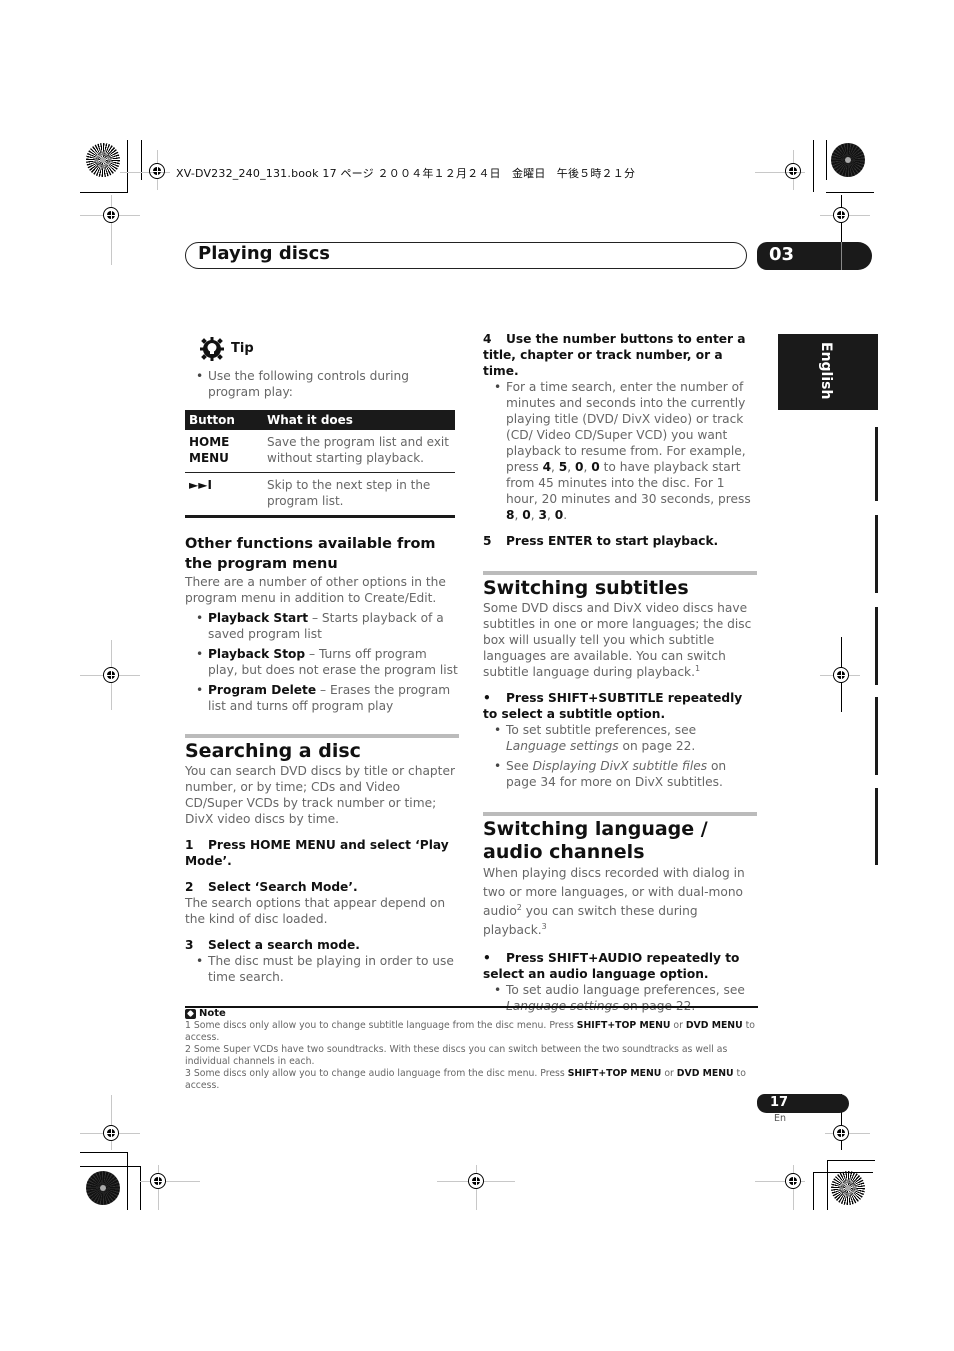 The width and height of the screenshot is (954, 1351). Describe the element at coordinates (601, 541) in the screenshot. I see `step-5: 5 Press ENTER to start playback.` at that location.